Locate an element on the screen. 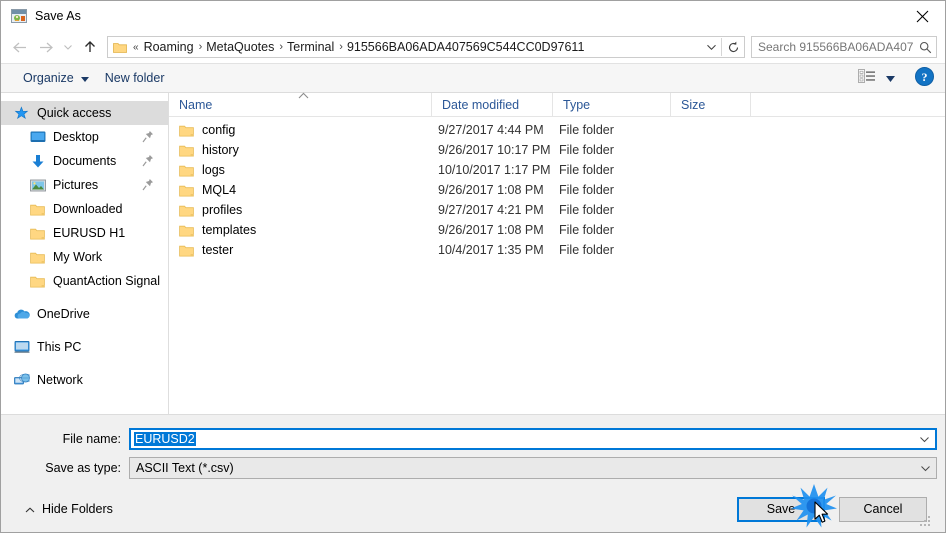  sidebar-item-eurusd-h1: EURUSD H1 is located at coordinates (84, 233).